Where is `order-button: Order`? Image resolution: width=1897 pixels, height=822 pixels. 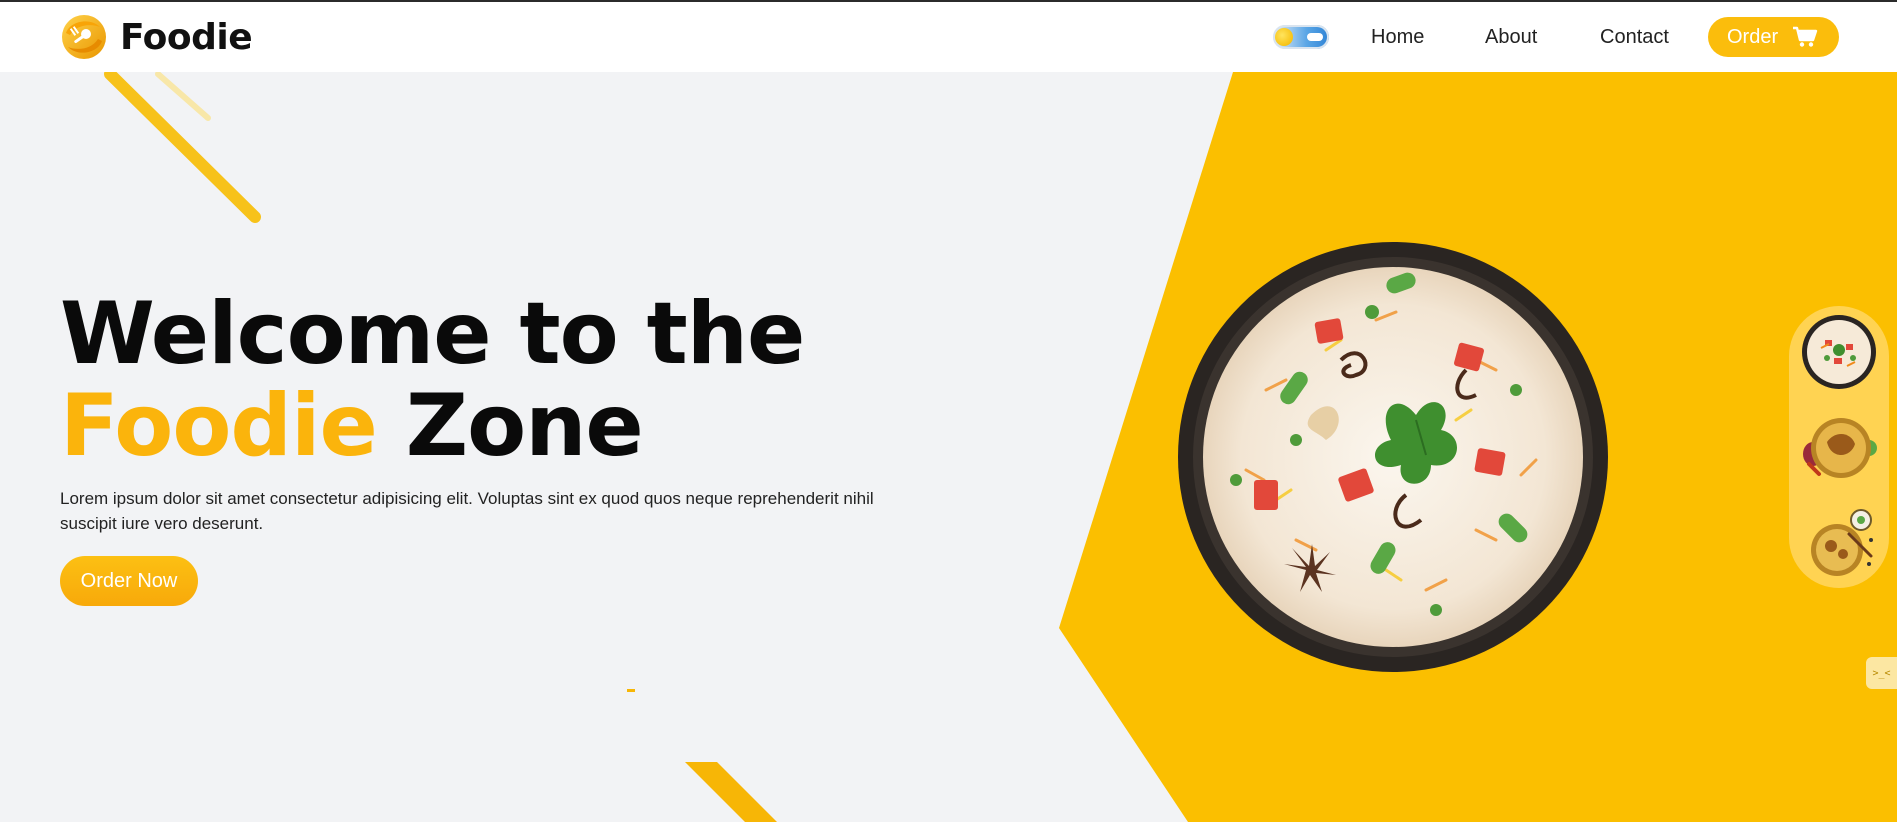 order-button: Order is located at coordinates (1773, 37).